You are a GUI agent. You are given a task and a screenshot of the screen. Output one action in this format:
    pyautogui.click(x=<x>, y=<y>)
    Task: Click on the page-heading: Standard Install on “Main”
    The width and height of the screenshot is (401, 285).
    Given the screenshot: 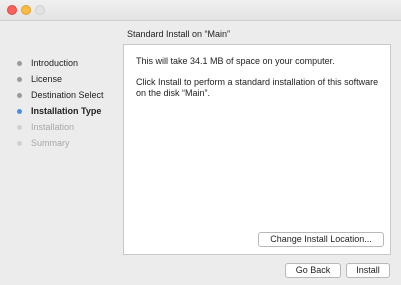 What is the action you would take?
    pyautogui.click(x=179, y=34)
    